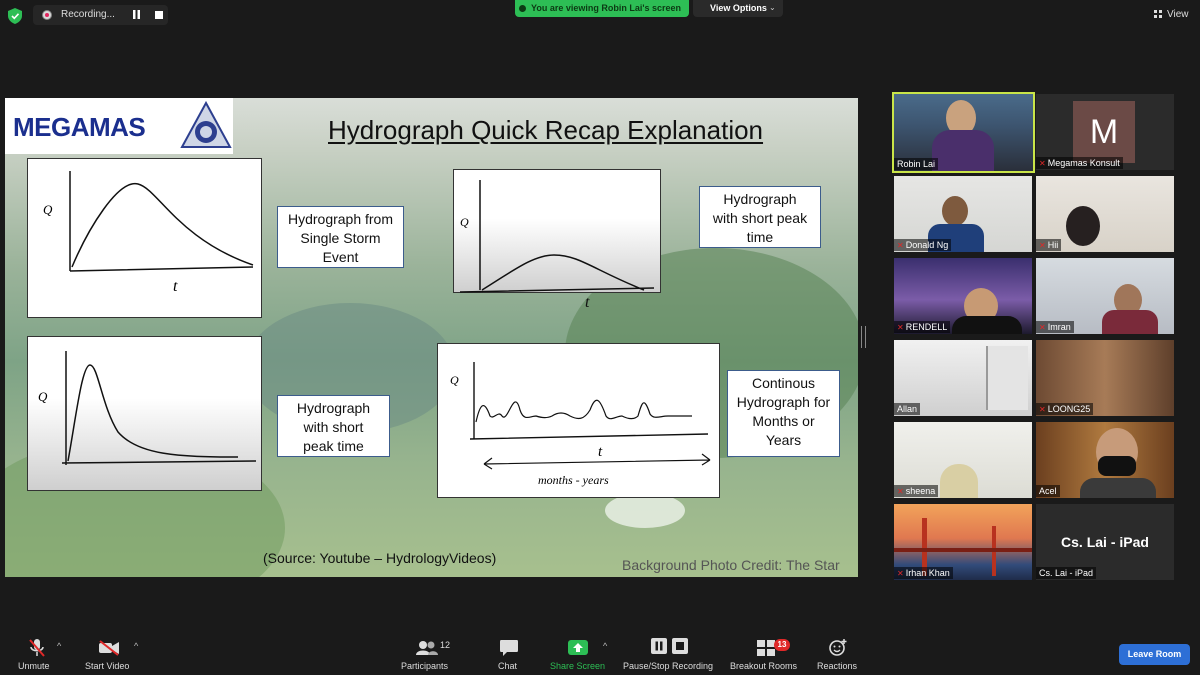 This screenshot has width=1200, height=675. Describe the element at coordinates (578, 647) in the screenshot. I see `share-screen-icon` at that location.